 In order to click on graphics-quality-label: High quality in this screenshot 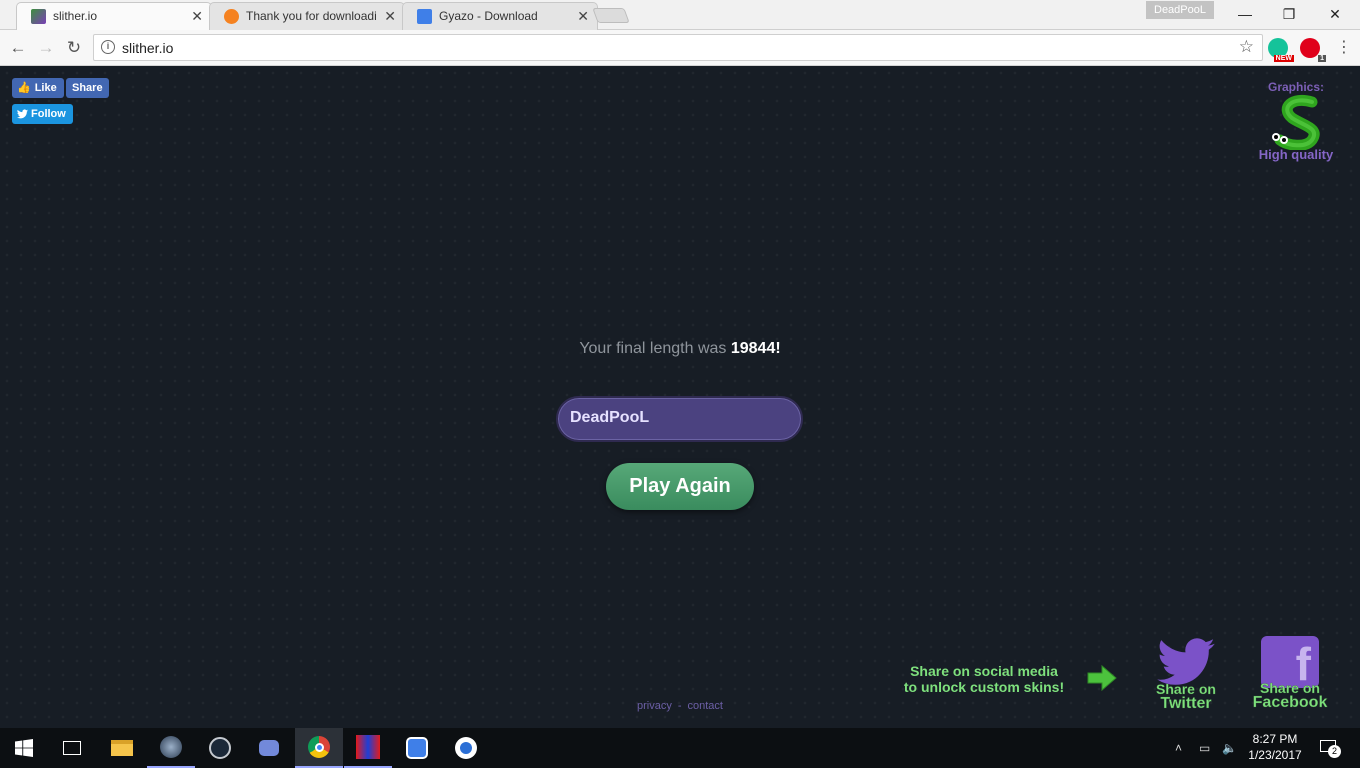, I will do `click(1296, 154)`.